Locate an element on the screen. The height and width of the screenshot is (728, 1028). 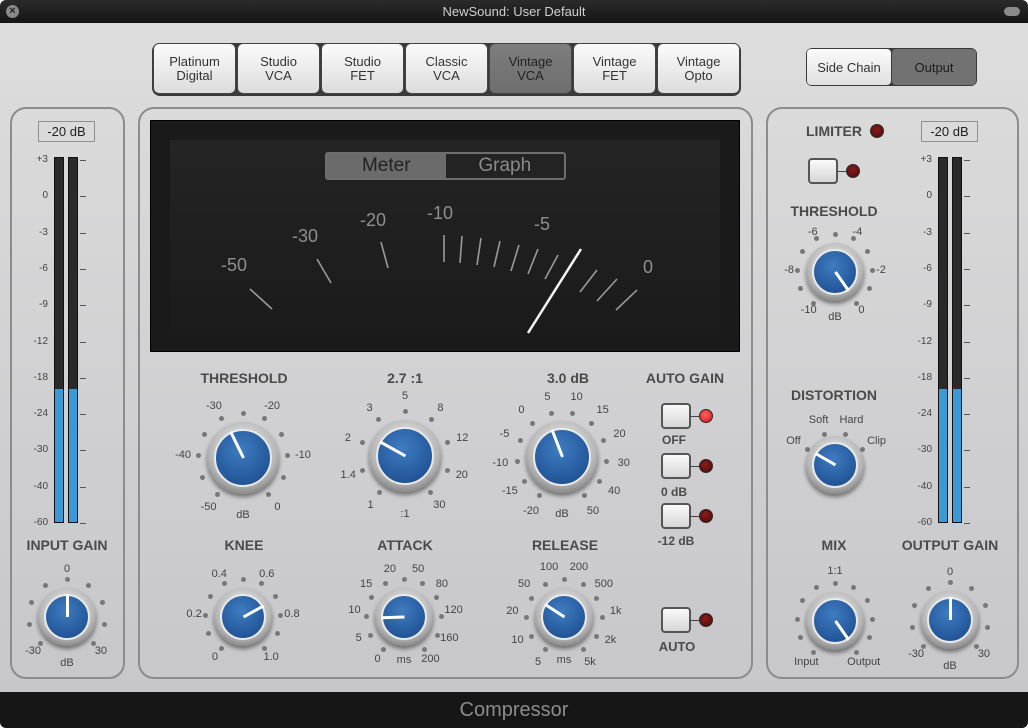
knob-scale-label: 1k is located at coordinates (615, 610).